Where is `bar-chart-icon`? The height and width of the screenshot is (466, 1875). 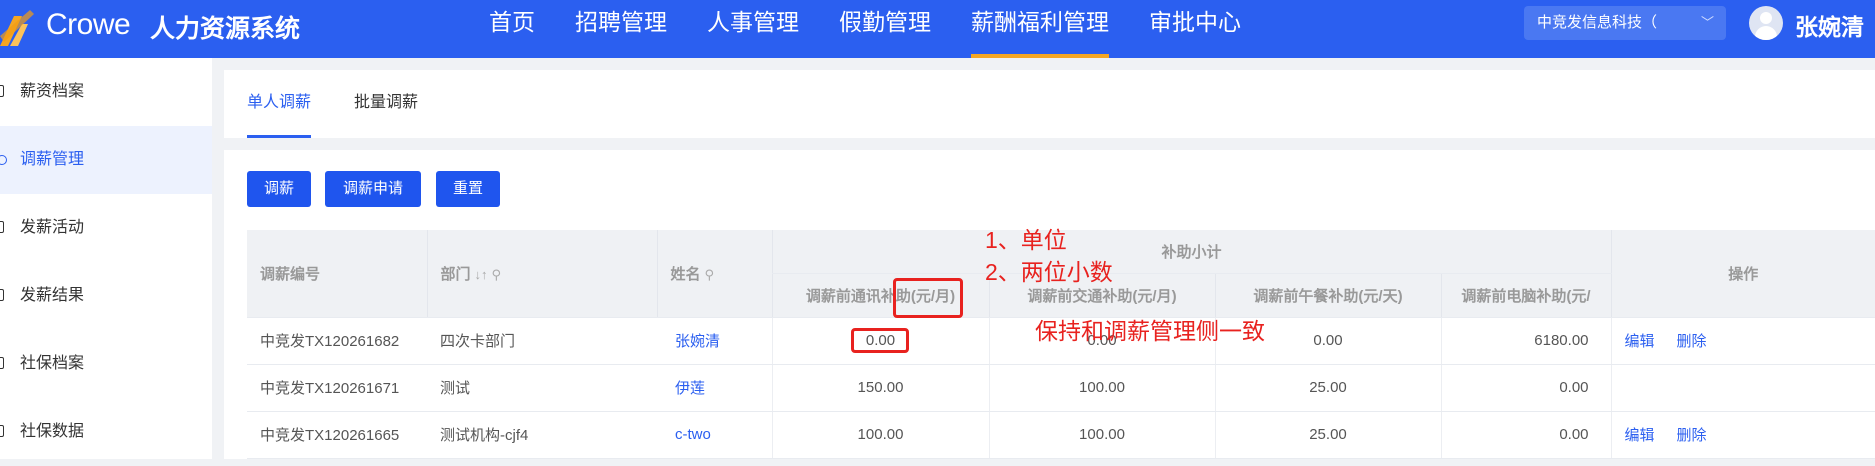
bar-chart-icon is located at coordinates (2, 431).